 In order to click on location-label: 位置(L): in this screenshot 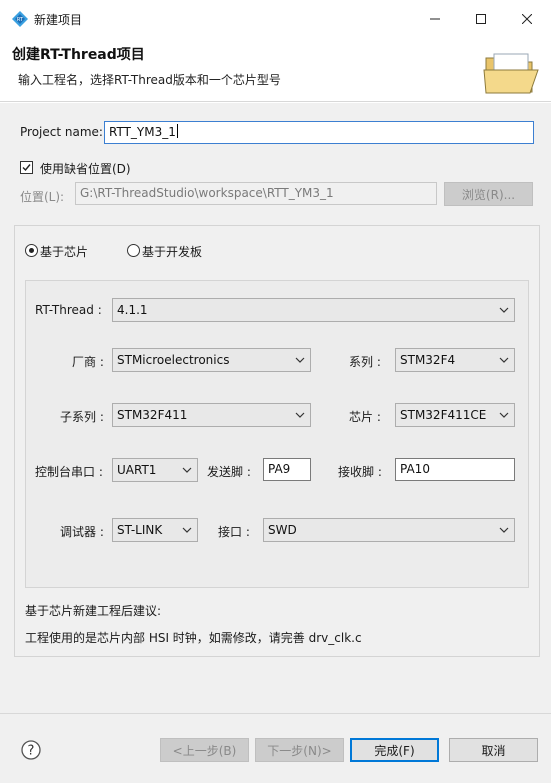, I will do `click(42, 197)`.